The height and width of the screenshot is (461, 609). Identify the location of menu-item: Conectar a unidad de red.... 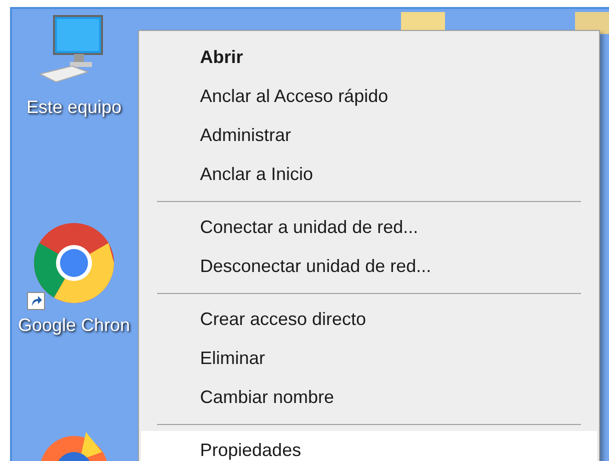
(369, 227).